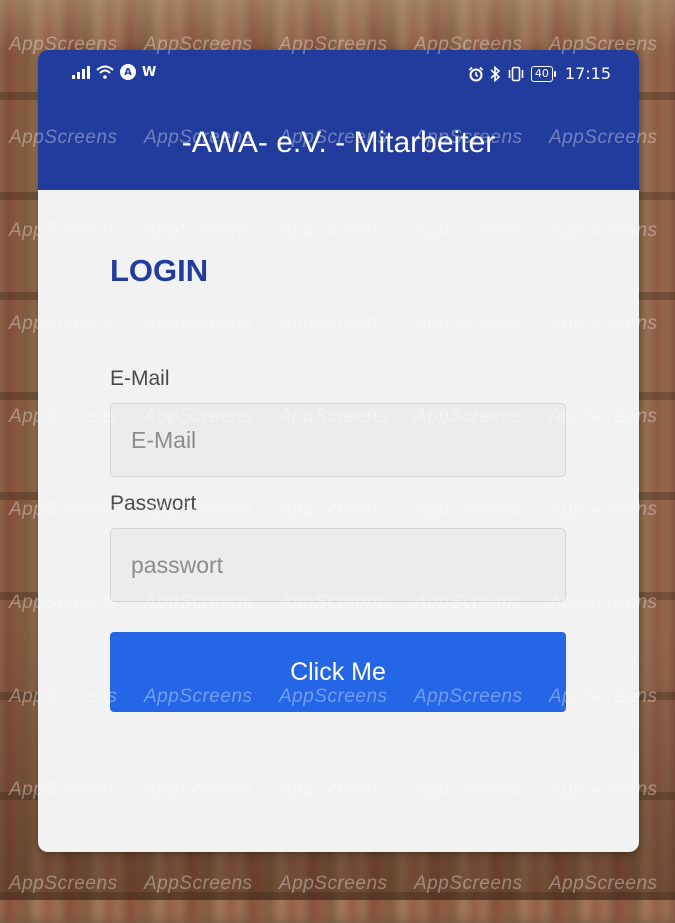  Describe the element at coordinates (338, 565) in the screenshot. I see `password-field` at that location.